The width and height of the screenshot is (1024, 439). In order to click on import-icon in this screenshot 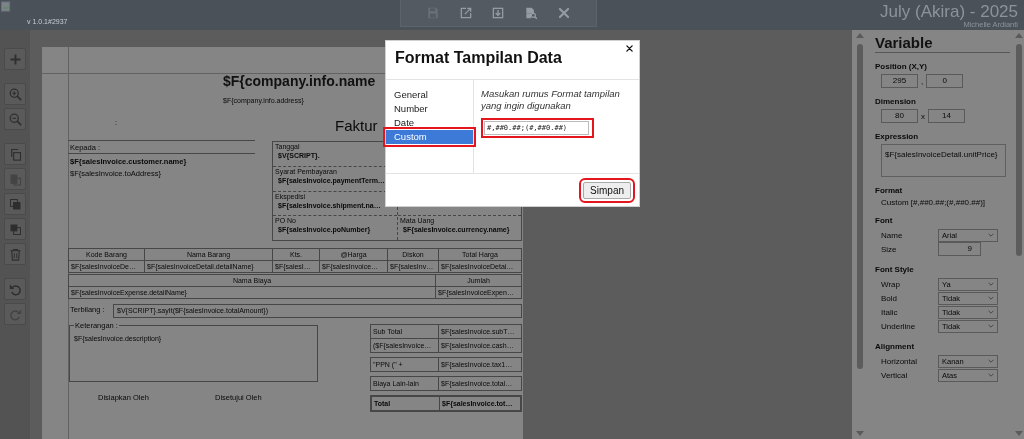, I will do `click(498, 13)`.